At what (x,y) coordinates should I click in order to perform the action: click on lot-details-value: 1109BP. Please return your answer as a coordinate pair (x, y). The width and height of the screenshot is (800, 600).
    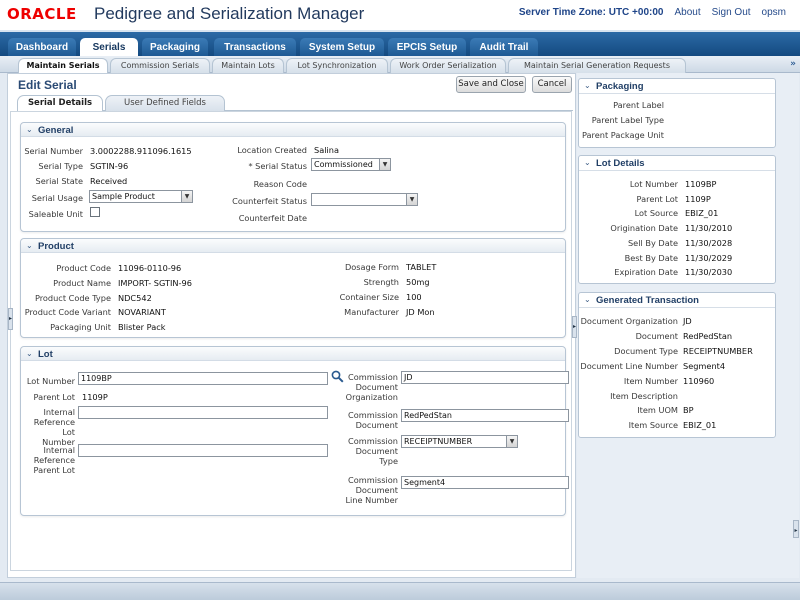
    Looking at the image, I should click on (701, 184).